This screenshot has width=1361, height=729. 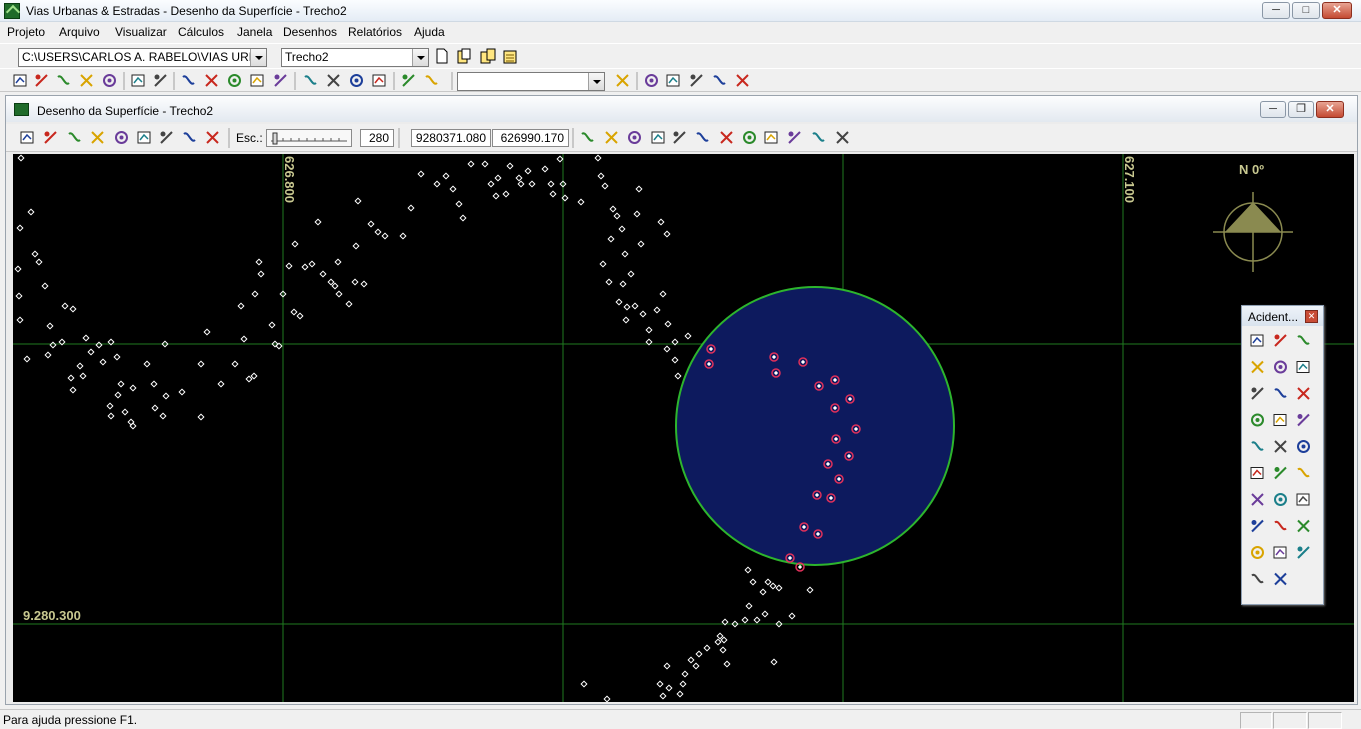 I want to click on zoom-window-icon, so click(x=679, y=137).